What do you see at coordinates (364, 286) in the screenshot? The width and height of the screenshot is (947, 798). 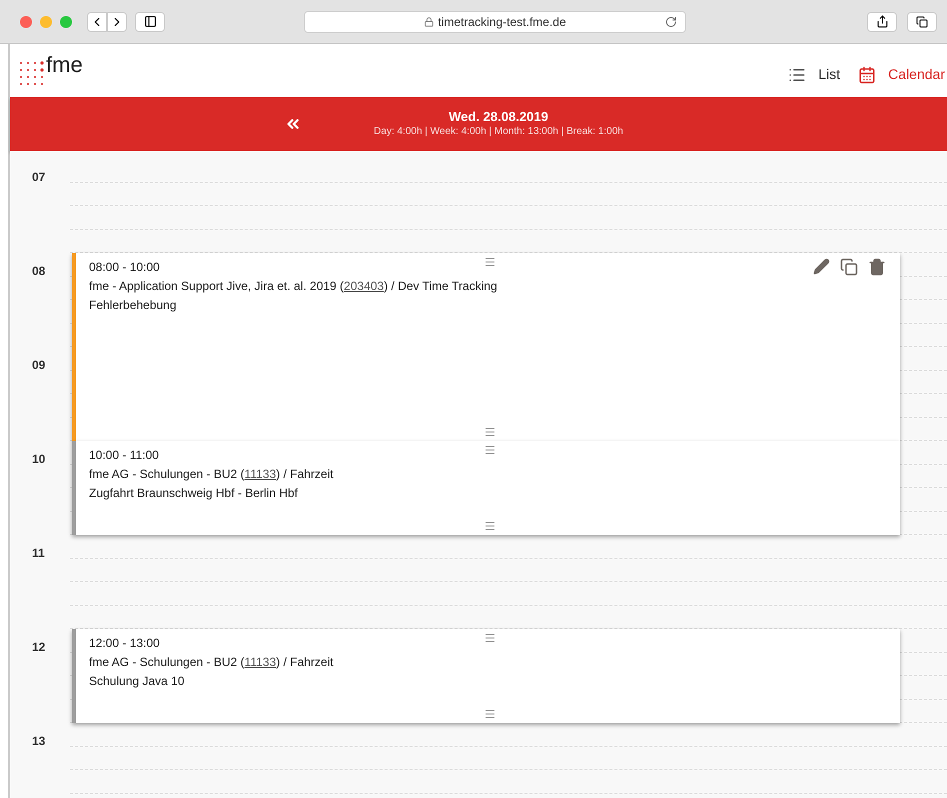 I see `project-code-link: 203403` at bounding box center [364, 286].